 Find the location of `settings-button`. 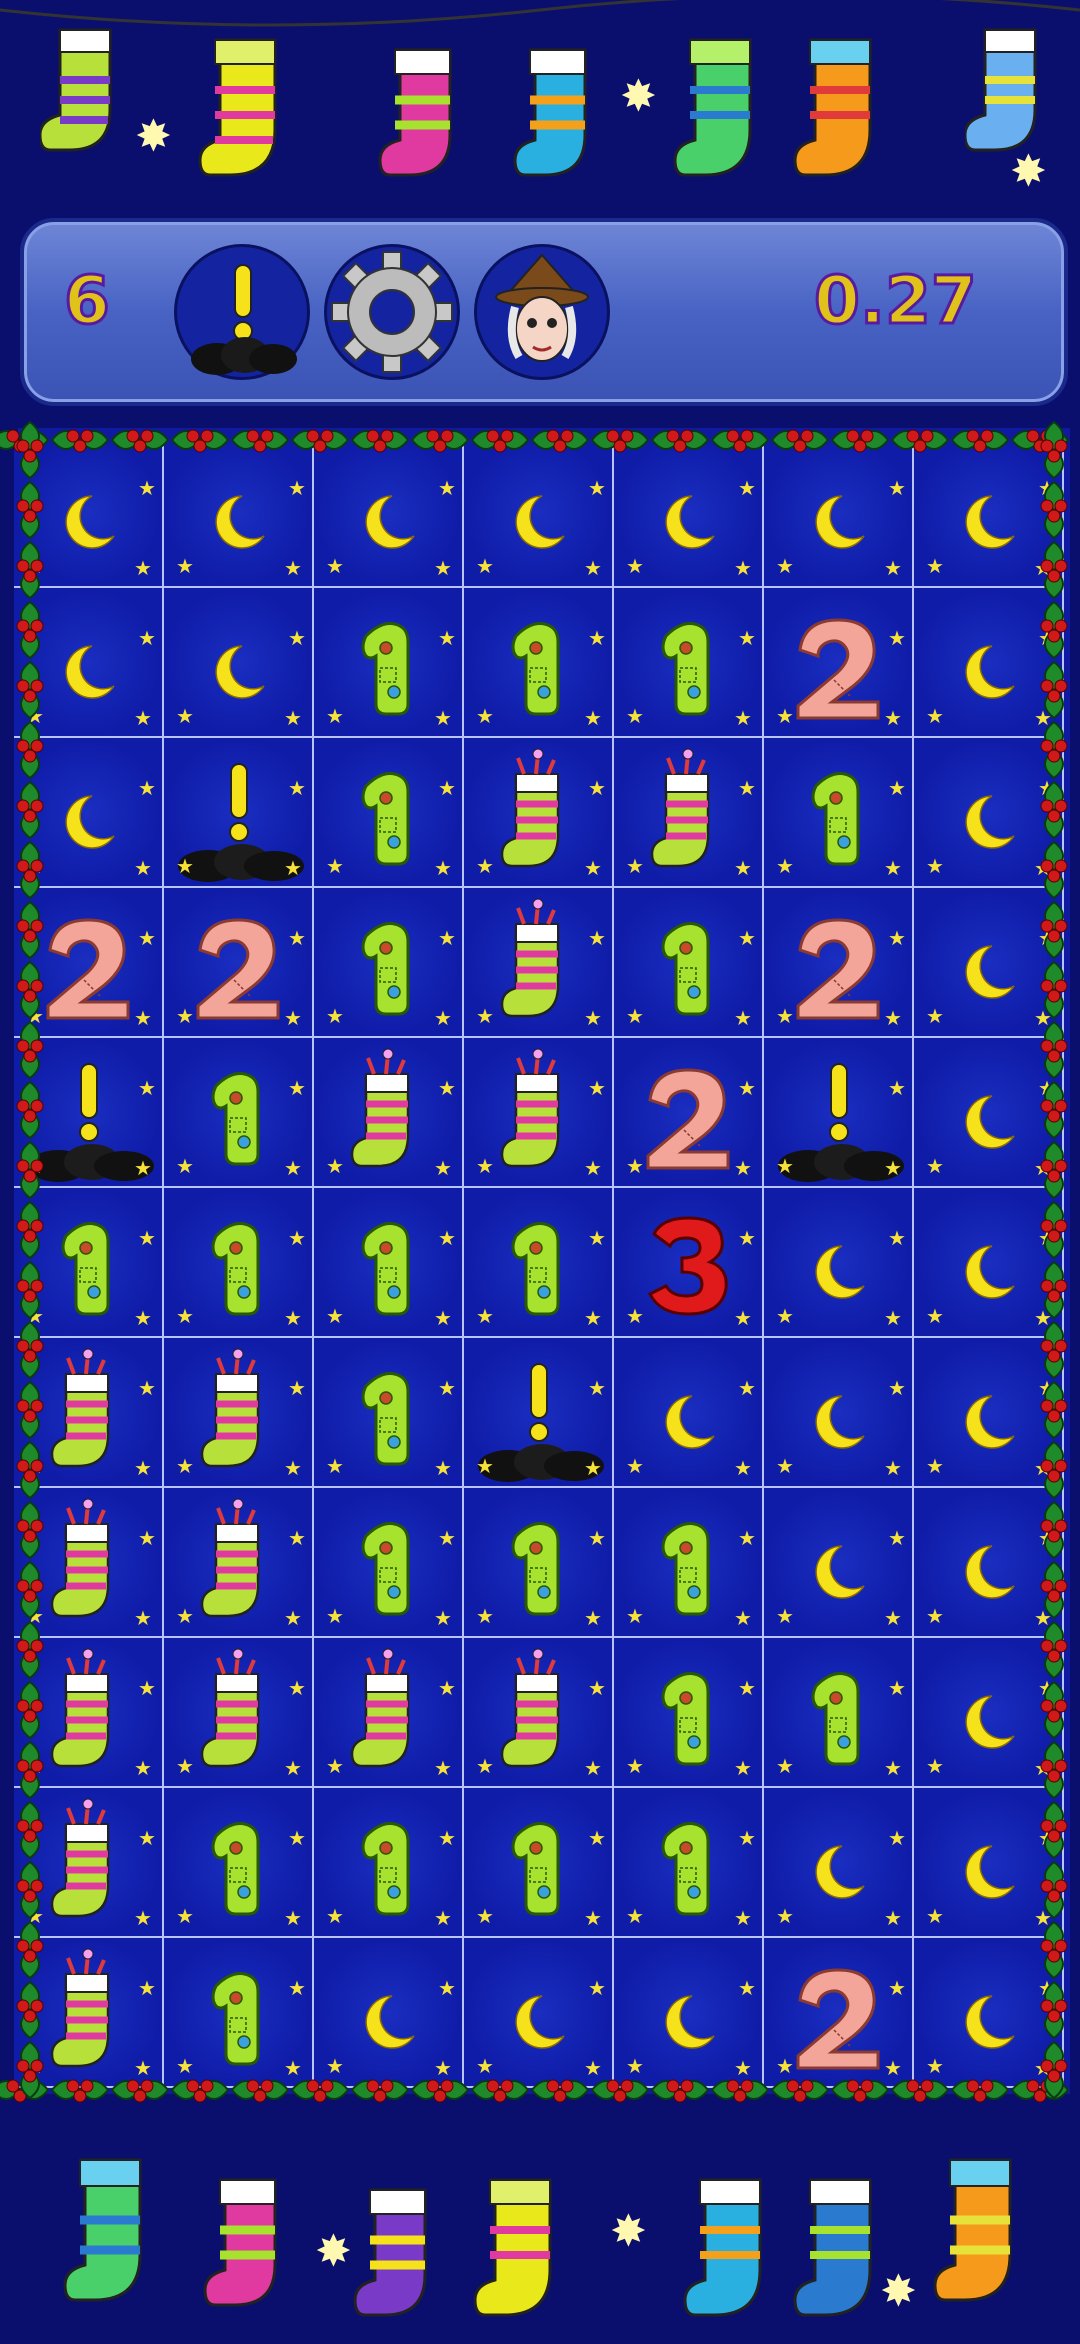

settings-button is located at coordinates (392, 312).